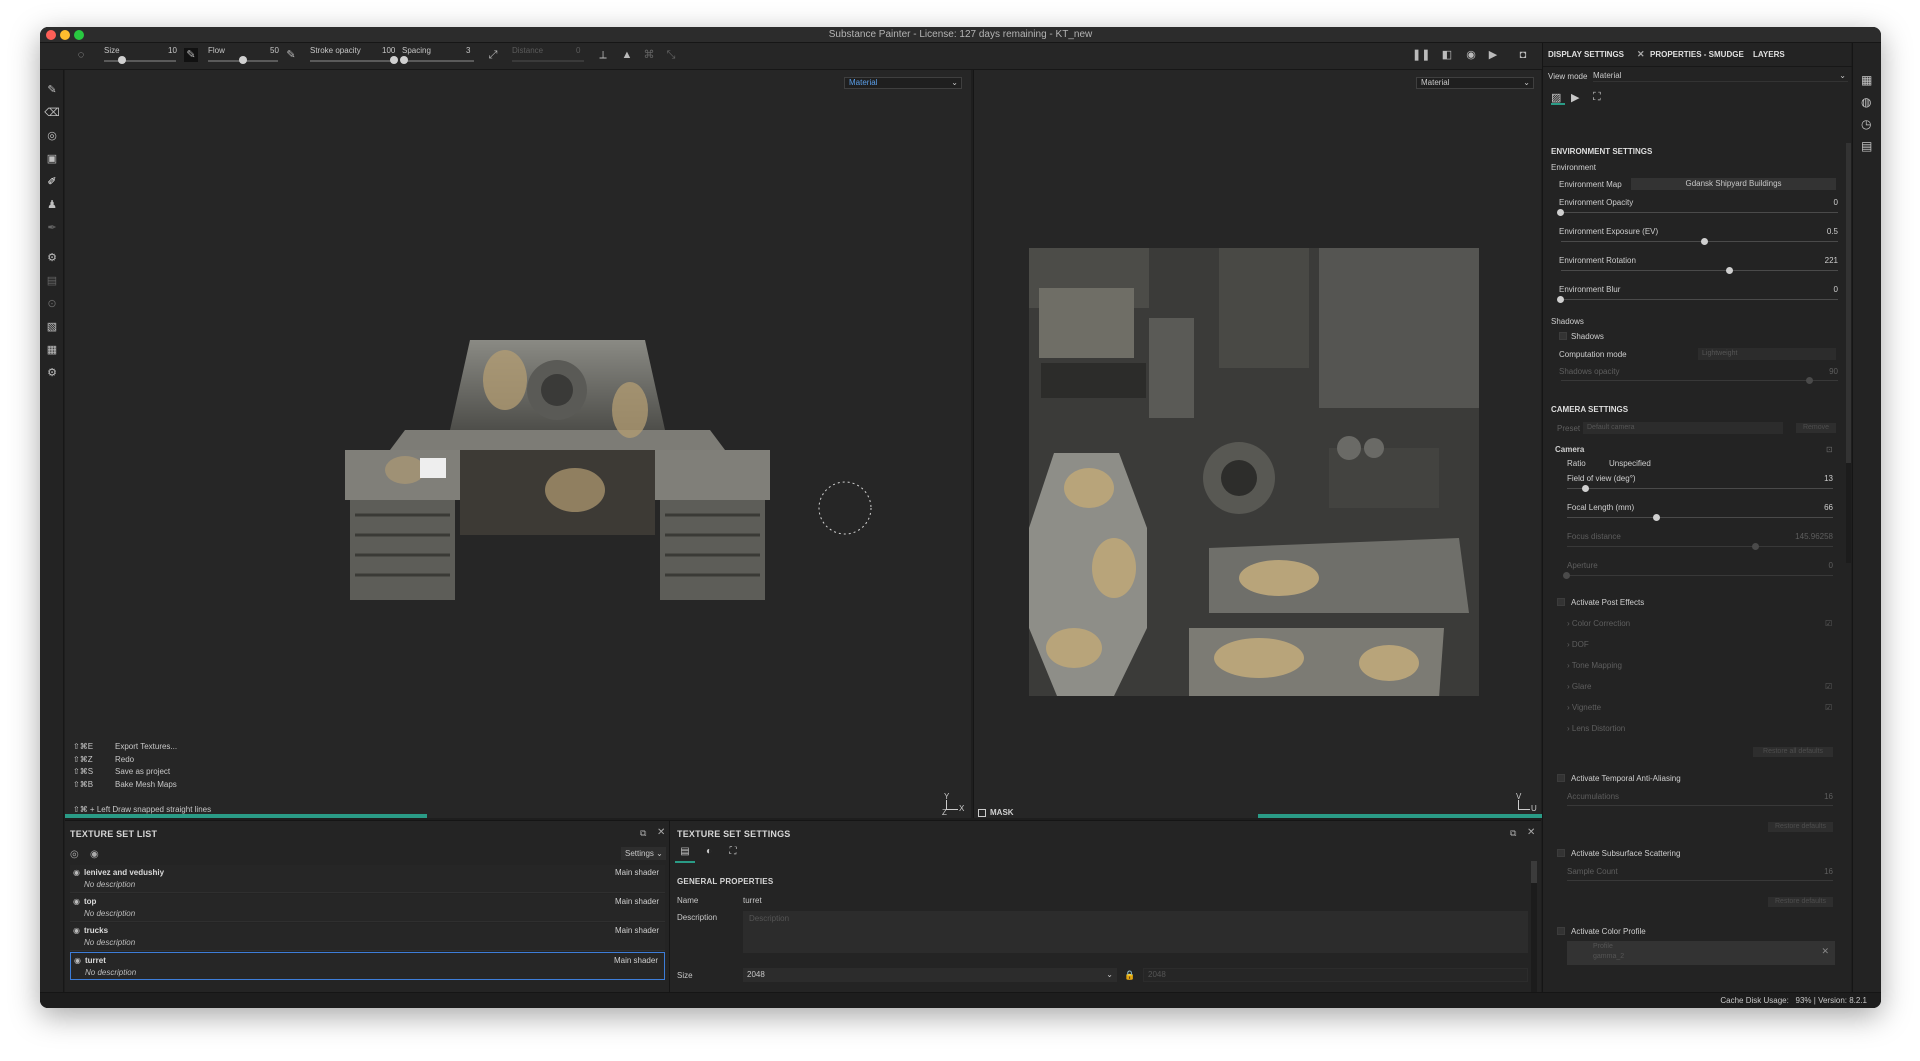 Image resolution: width=1920 pixels, height=1061 pixels. What do you see at coordinates (685, 853) in the screenshot?
I see `general-settings-tab-icon: ▤` at bounding box center [685, 853].